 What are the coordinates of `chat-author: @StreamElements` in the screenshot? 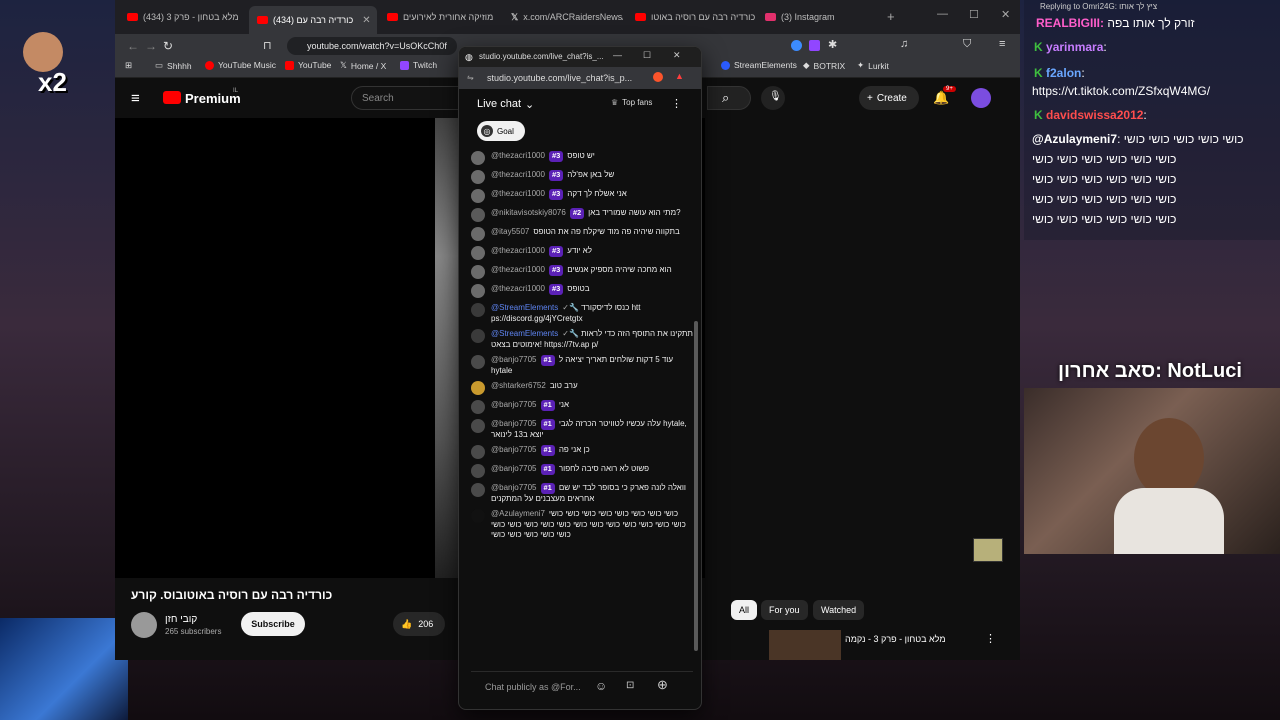 It's located at (524, 307).